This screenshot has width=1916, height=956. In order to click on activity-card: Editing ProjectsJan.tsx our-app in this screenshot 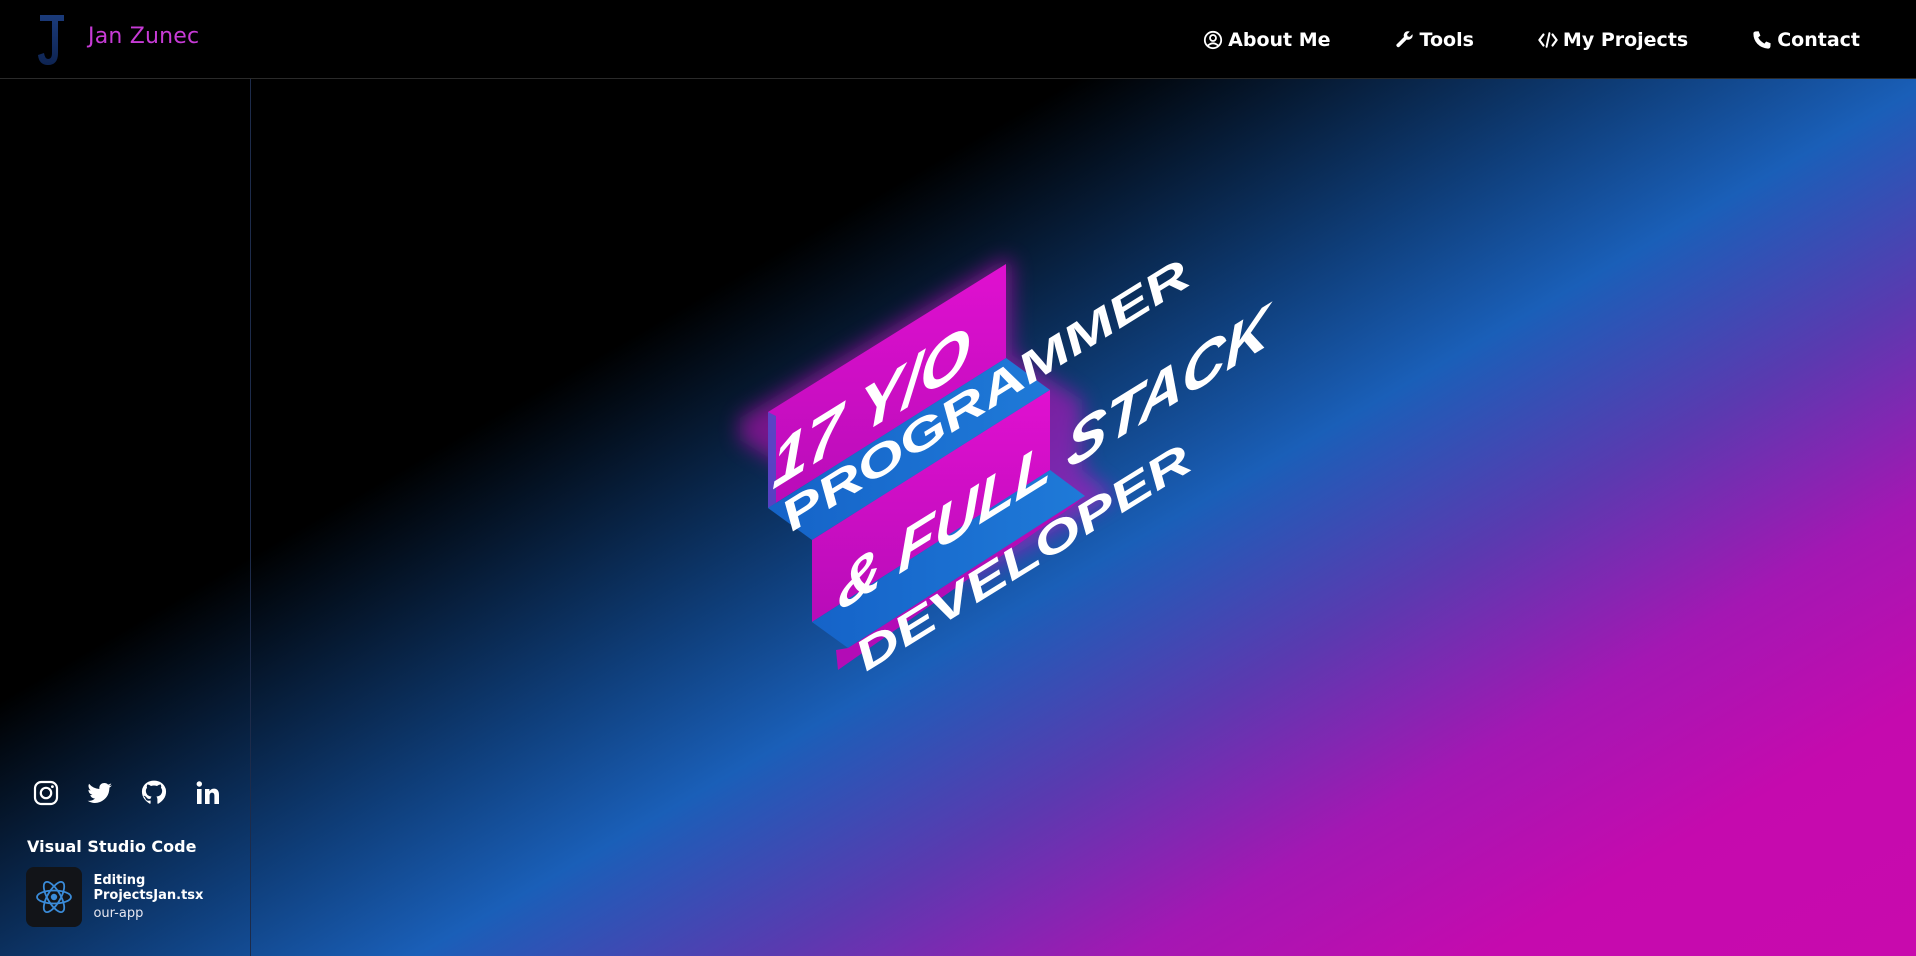, I will do `click(138, 897)`.